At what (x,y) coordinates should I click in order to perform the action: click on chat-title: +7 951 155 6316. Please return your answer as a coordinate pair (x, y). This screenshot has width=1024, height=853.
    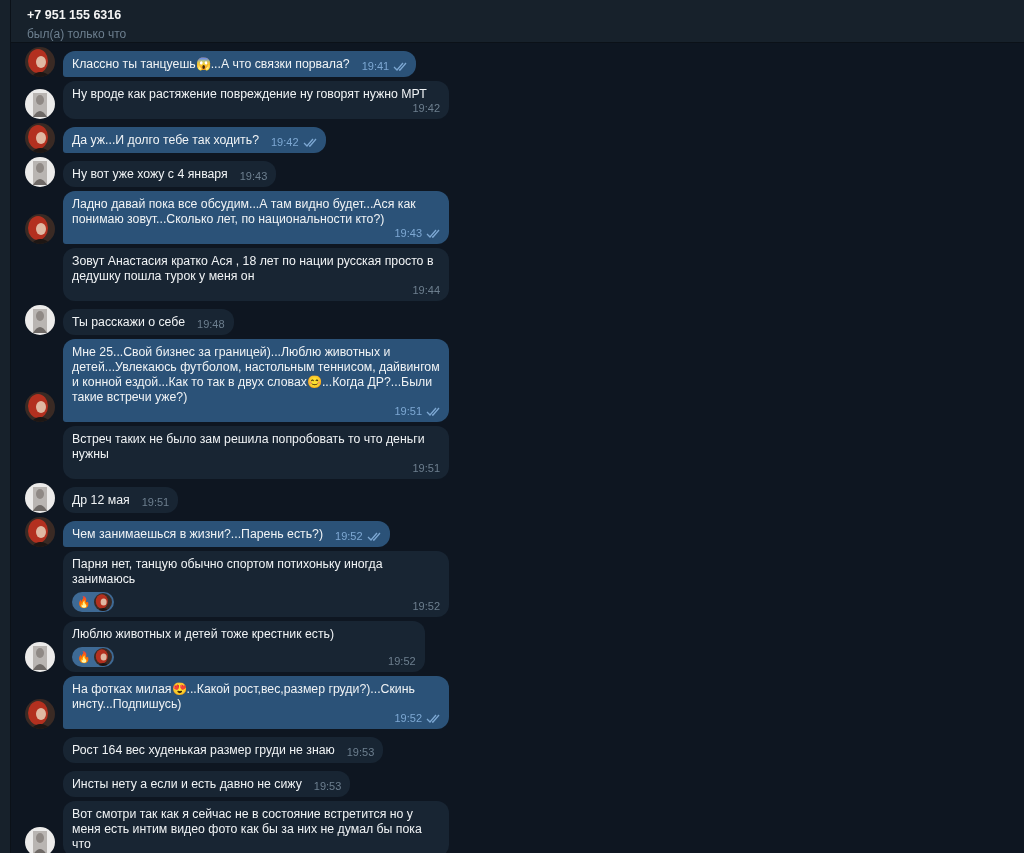
    Looking at the image, I should click on (75, 15).